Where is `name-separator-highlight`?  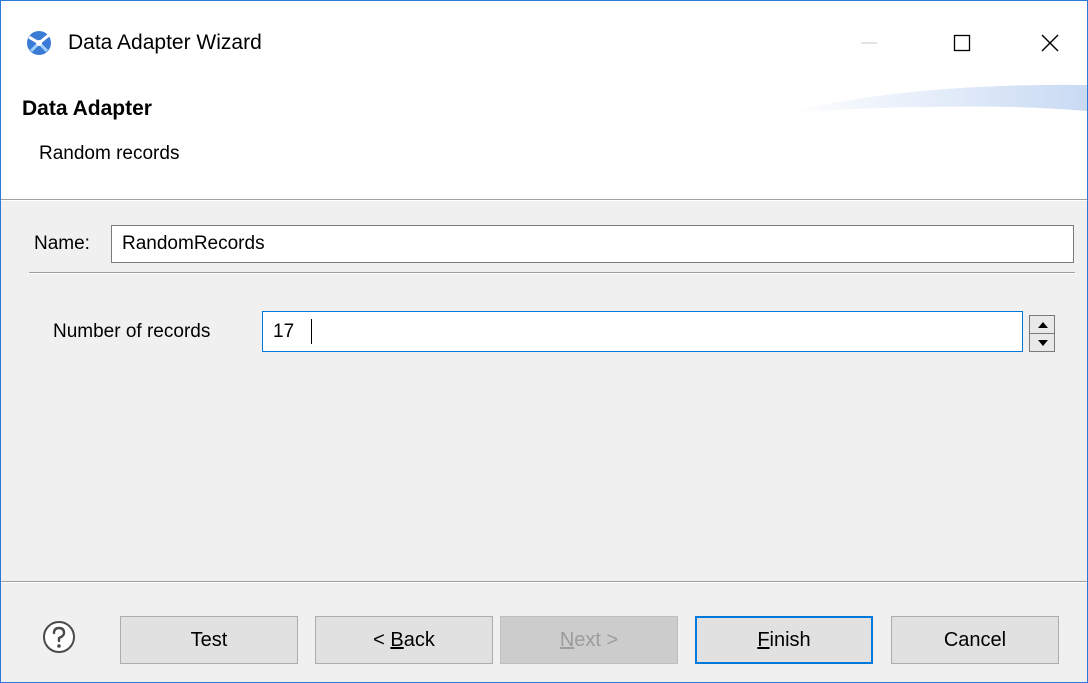 name-separator-highlight is located at coordinates (552, 273).